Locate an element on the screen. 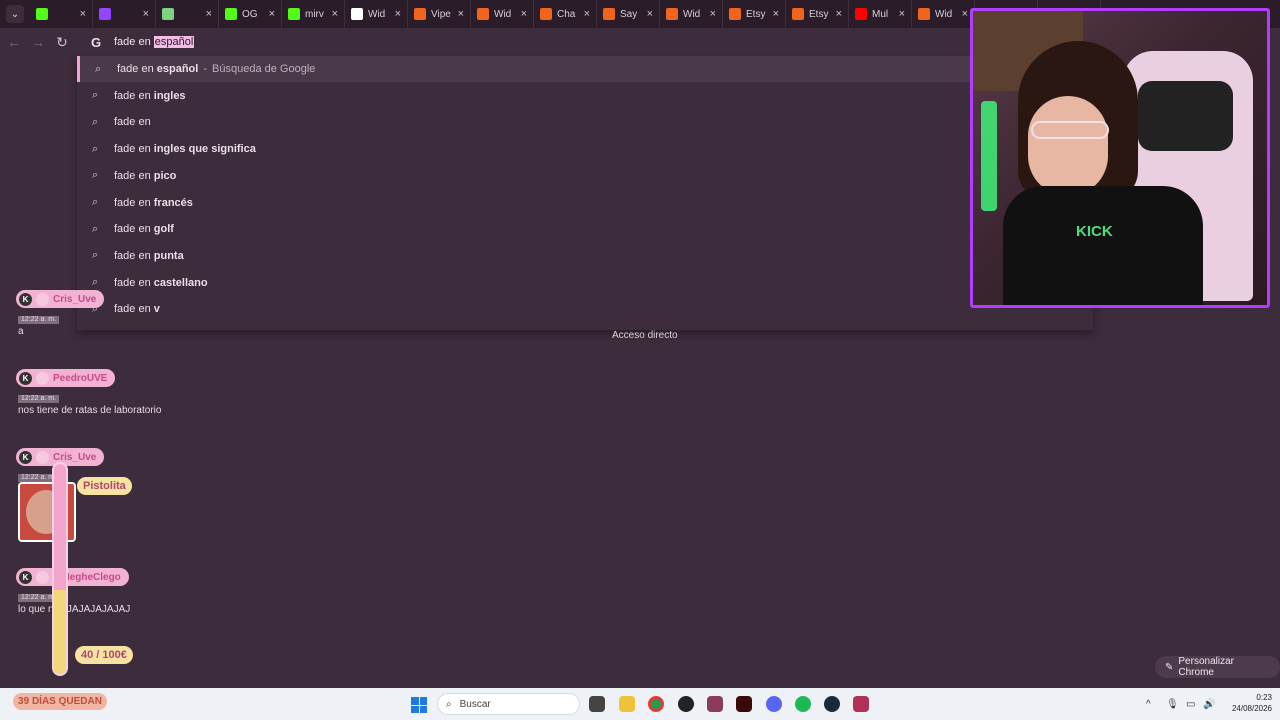 This screenshot has height=720, width=1280. suggestion-text: fade en castellano is located at coordinates (161, 283).